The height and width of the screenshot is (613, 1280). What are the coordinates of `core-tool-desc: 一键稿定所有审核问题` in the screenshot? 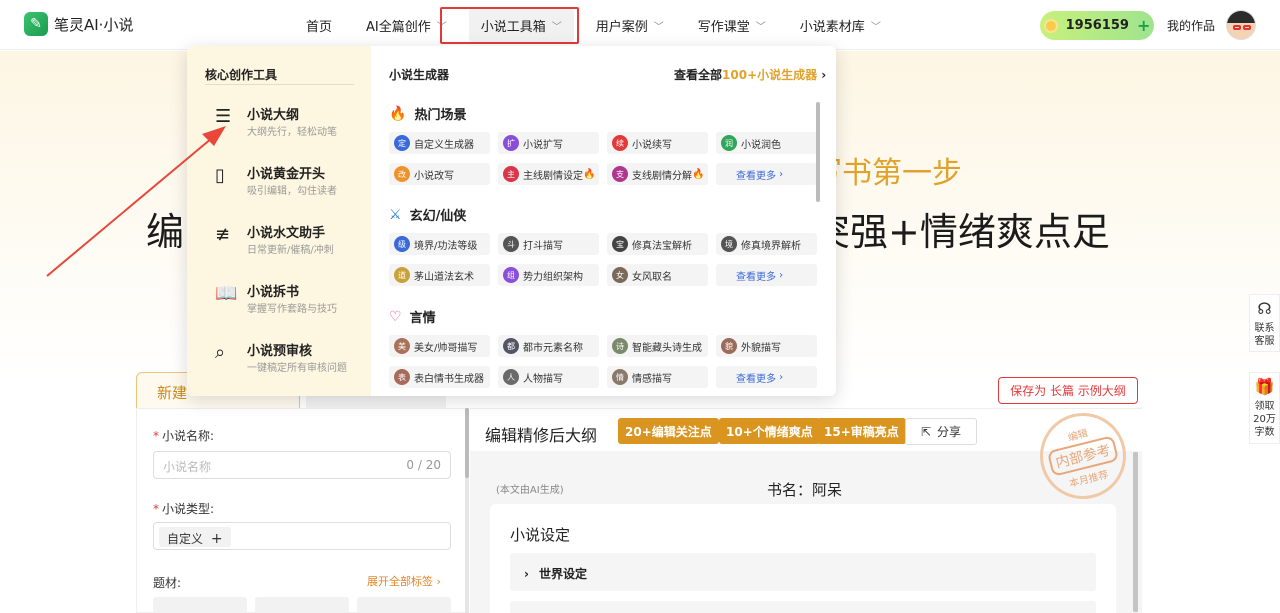 It's located at (297, 368).